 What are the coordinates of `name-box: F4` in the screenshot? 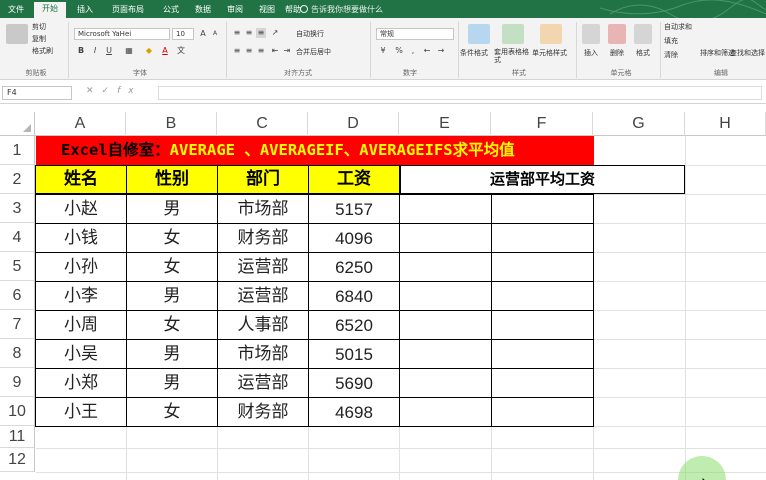 It's located at (37, 93).